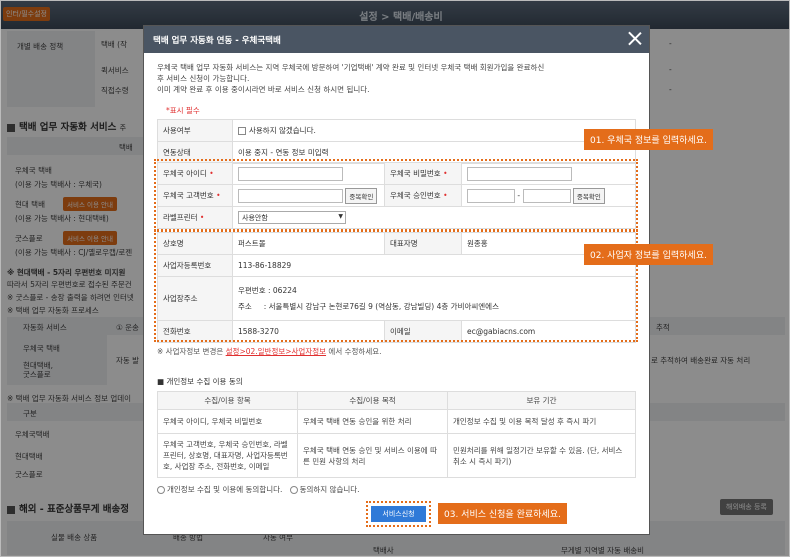  Describe the element at coordinates (242, 131) in the screenshot. I see `usage-checkbox` at that location.